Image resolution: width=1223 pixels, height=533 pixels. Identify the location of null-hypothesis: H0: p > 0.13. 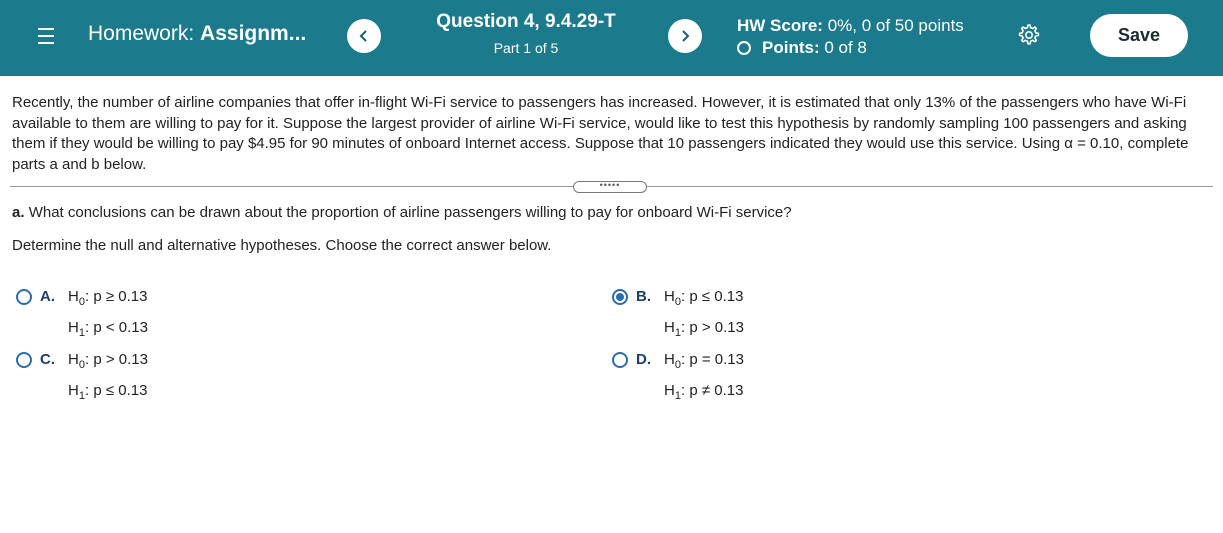
(108, 361).